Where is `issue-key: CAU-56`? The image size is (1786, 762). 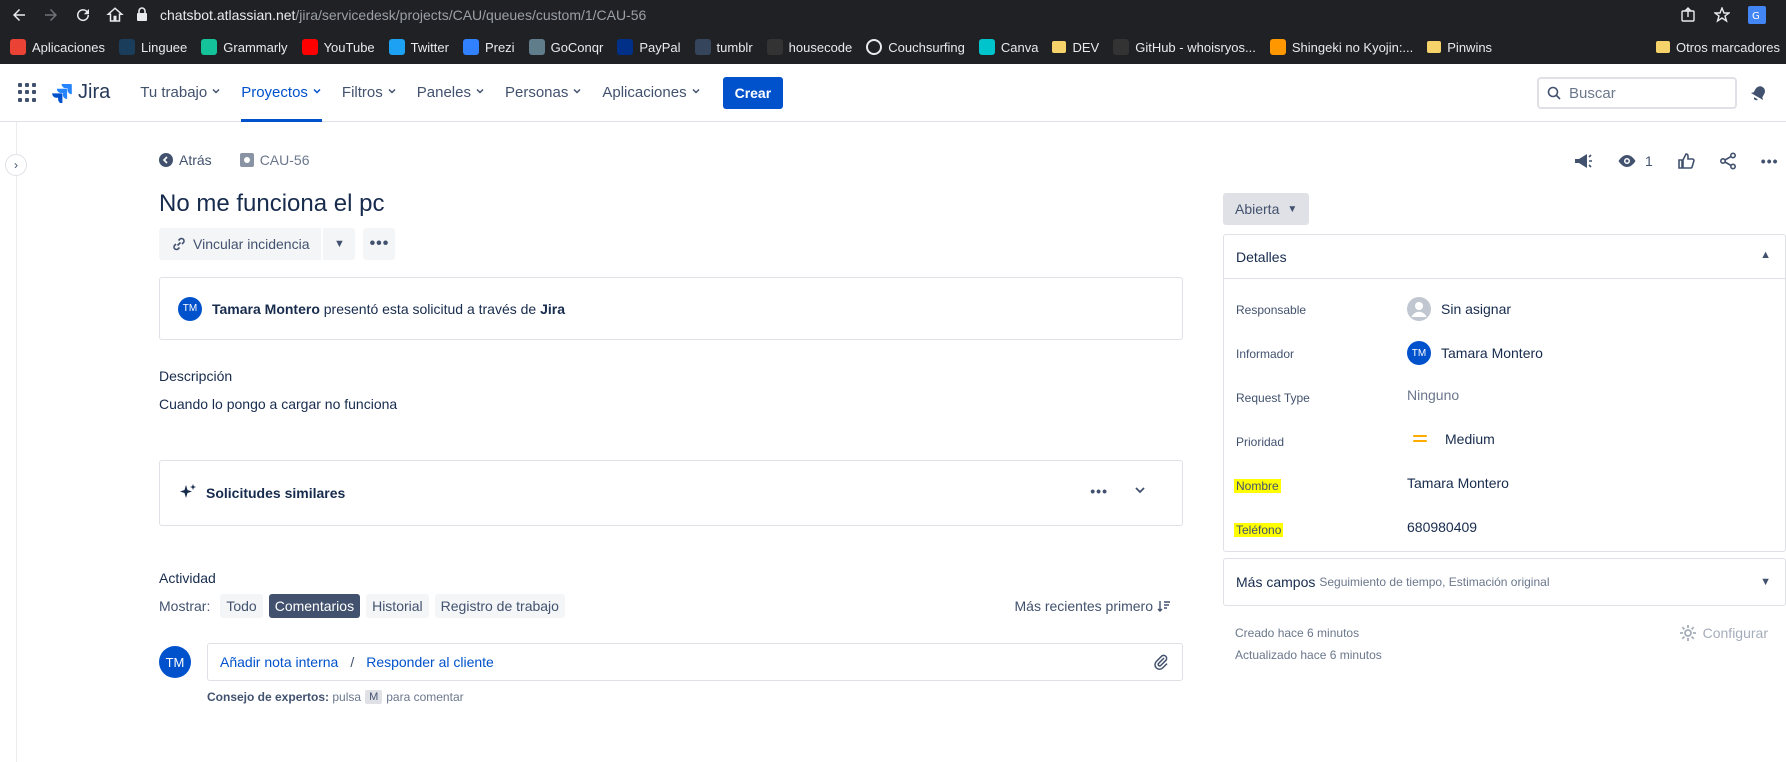 issue-key: CAU-56 is located at coordinates (284, 160).